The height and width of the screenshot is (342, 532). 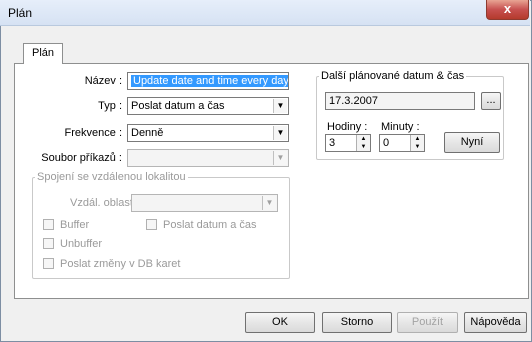 I want to click on apply-button: Použít, so click(x=427, y=322).